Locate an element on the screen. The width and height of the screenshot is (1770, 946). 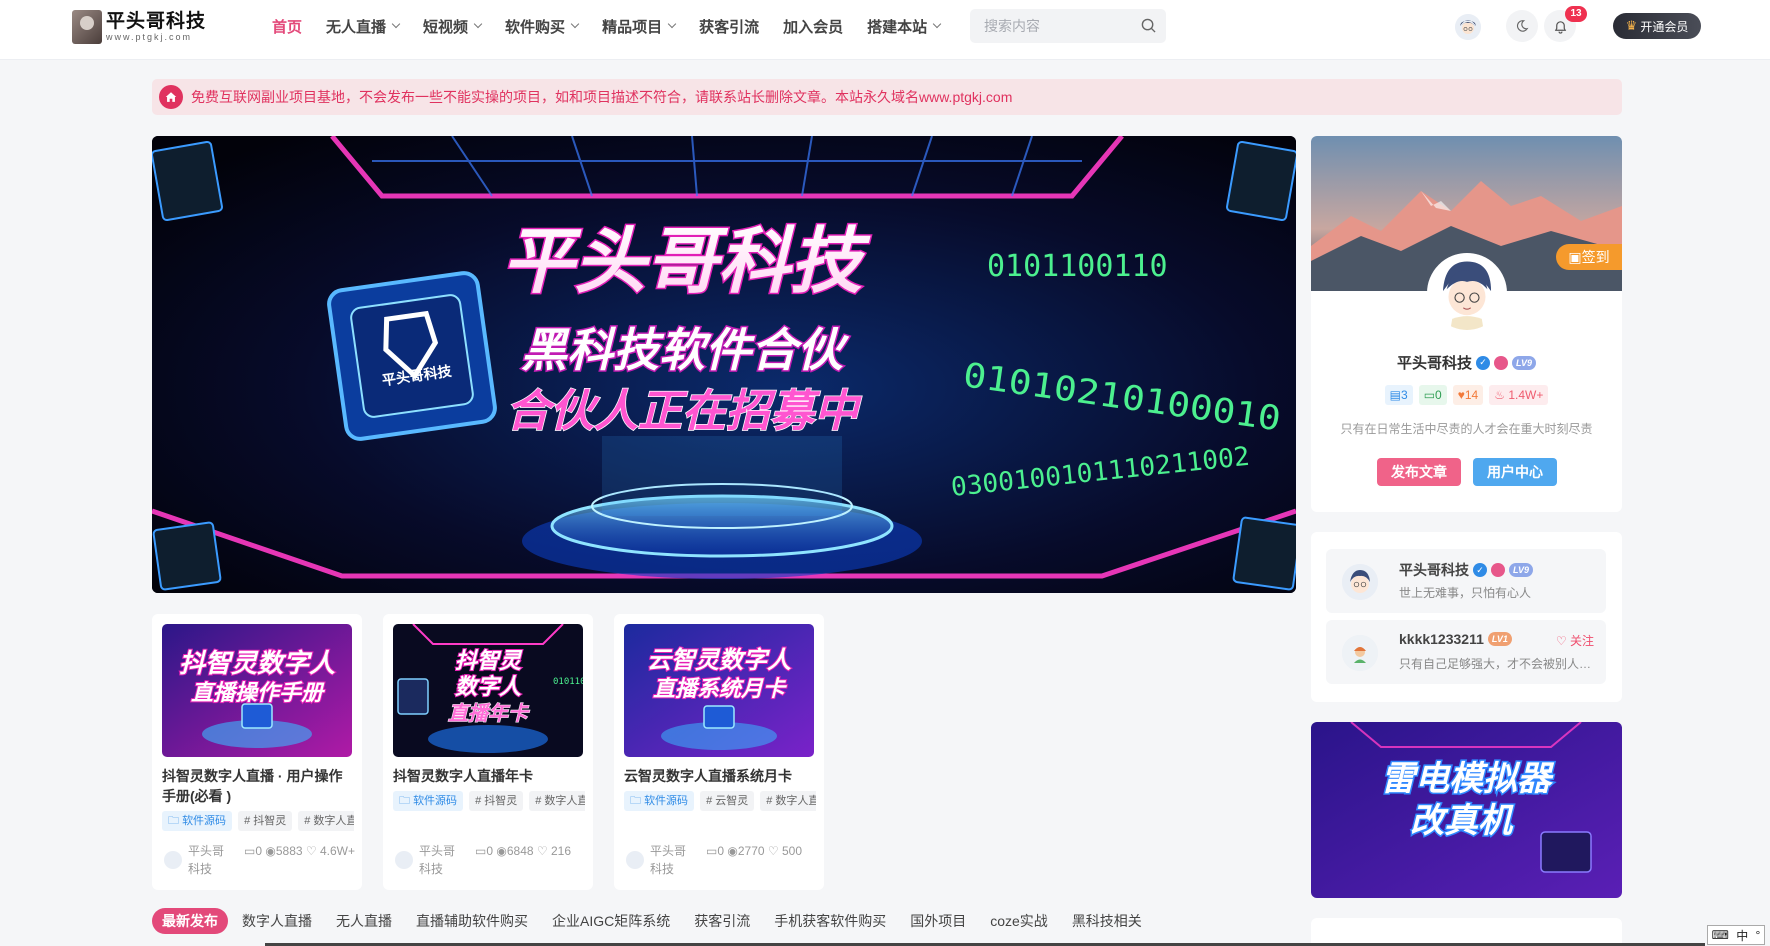
tab-category: coze实战 is located at coordinates (1019, 921).